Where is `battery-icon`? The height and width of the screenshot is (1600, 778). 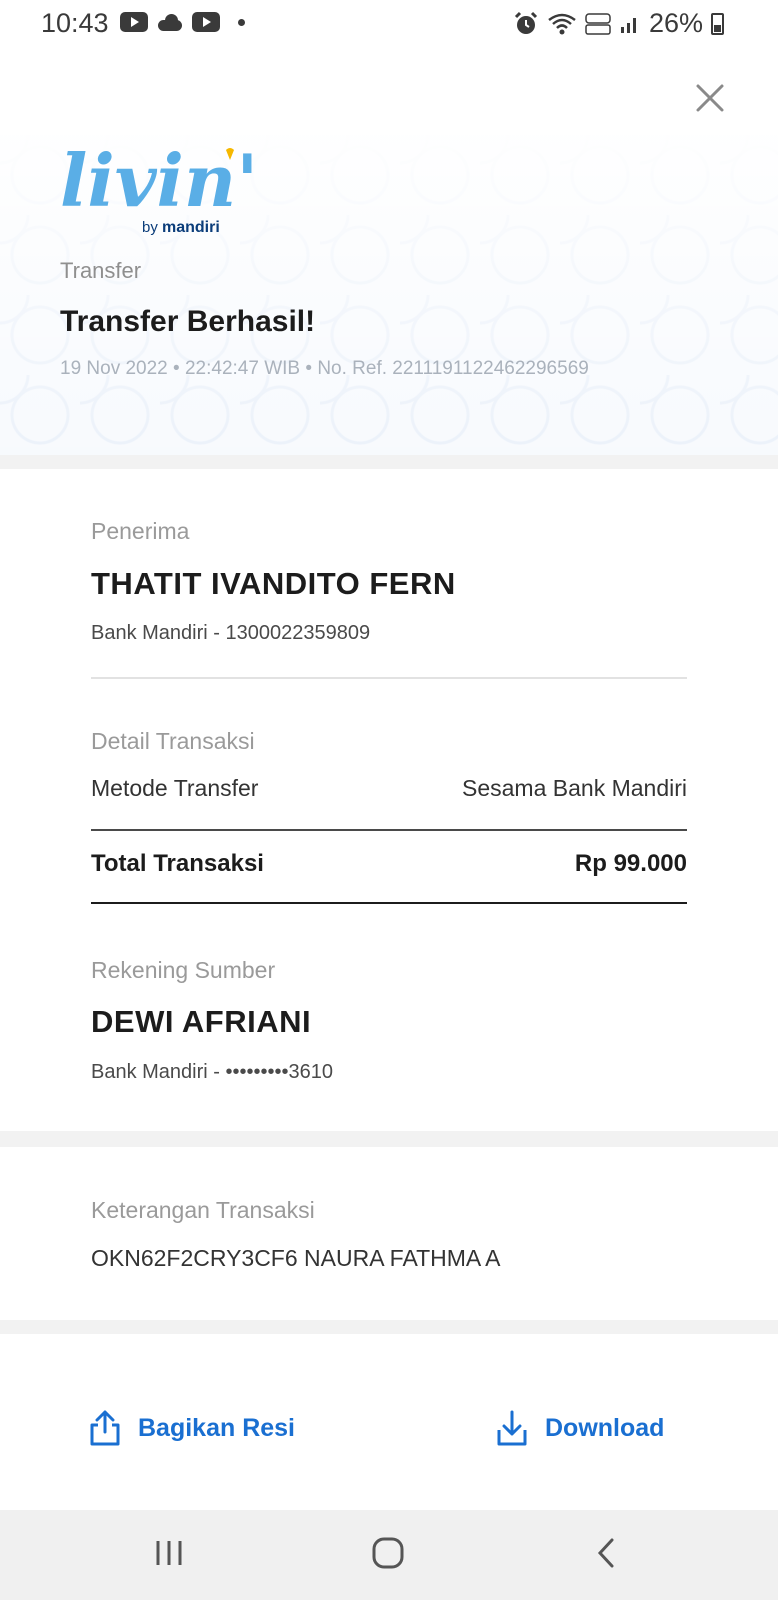
battery-icon is located at coordinates (717, 23).